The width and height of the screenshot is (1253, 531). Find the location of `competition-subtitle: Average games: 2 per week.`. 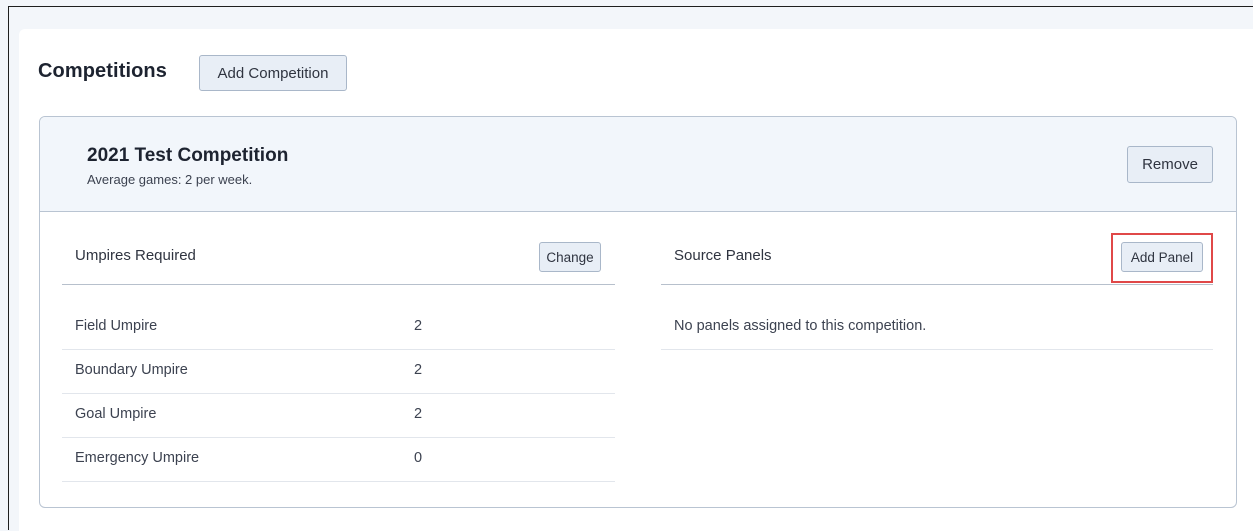

competition-subtitle: Average games: 2 per week. is located at coordinates (170, 179).